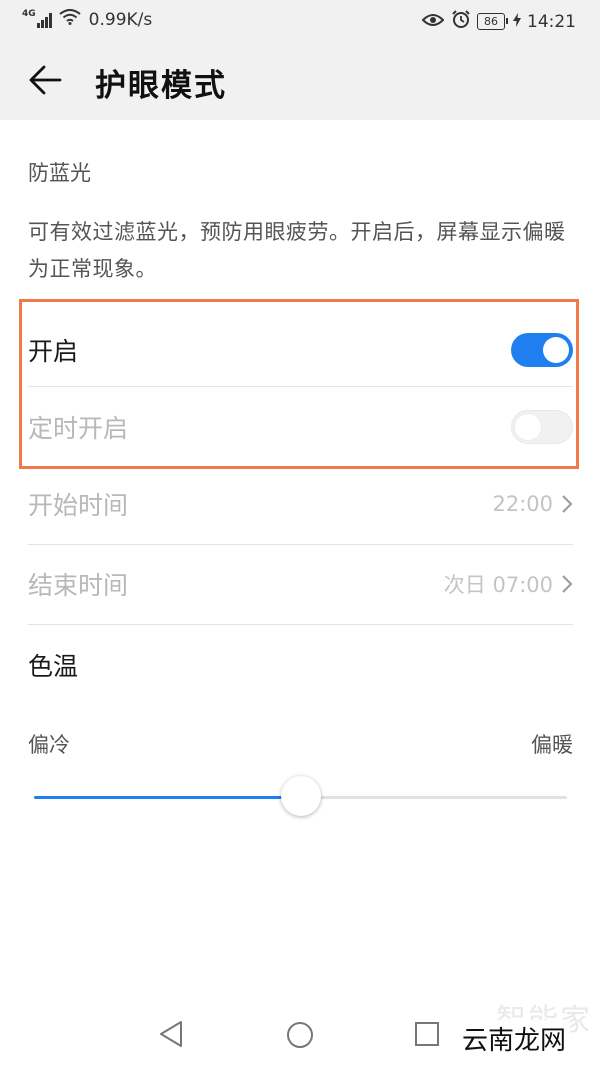 The height and width of the screenshot is (1066, 600). I want to click on highlight-annotation, so click(299, 384).